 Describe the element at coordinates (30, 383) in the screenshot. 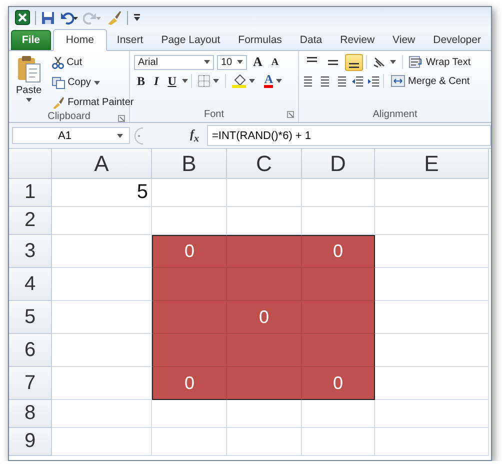

I see `row-header: 7` at that location.